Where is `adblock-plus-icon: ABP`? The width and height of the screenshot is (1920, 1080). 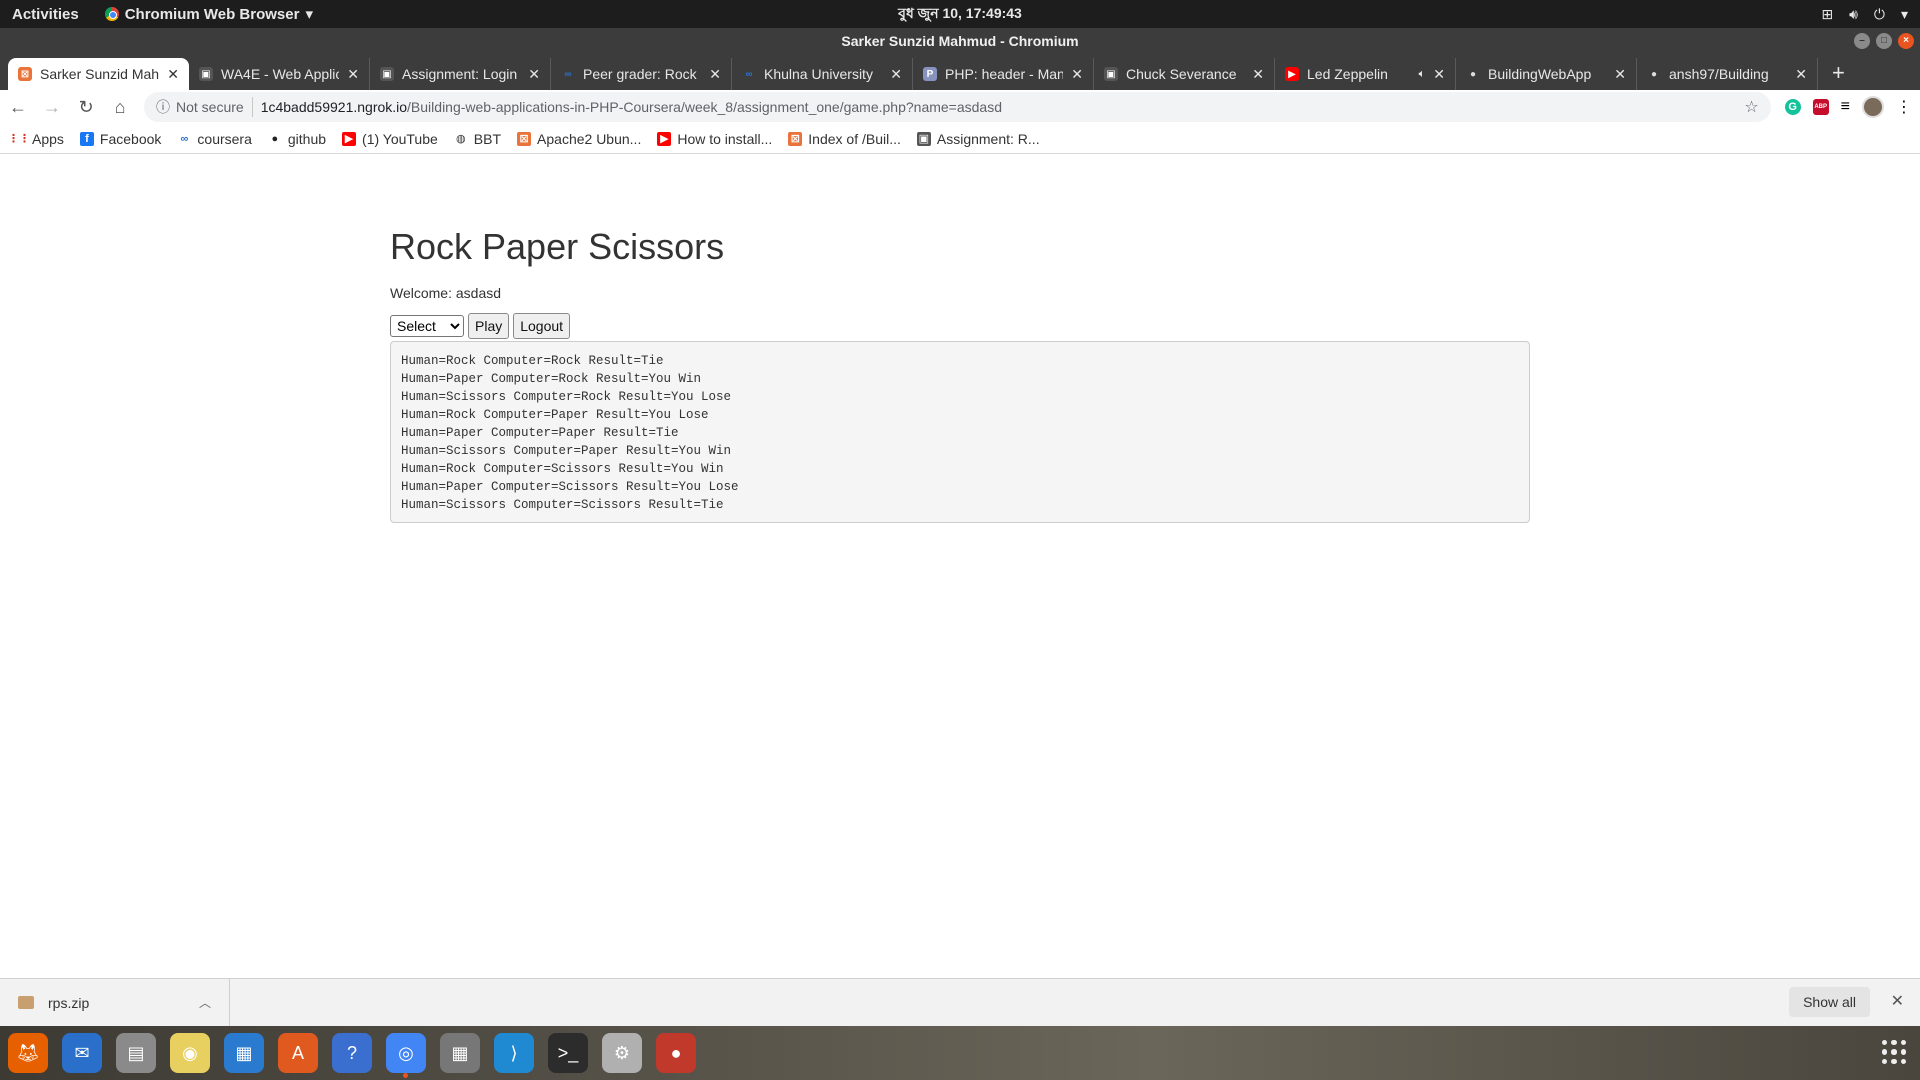 adblock-plus-icon: ABP is located at coordinates (1820, 107).